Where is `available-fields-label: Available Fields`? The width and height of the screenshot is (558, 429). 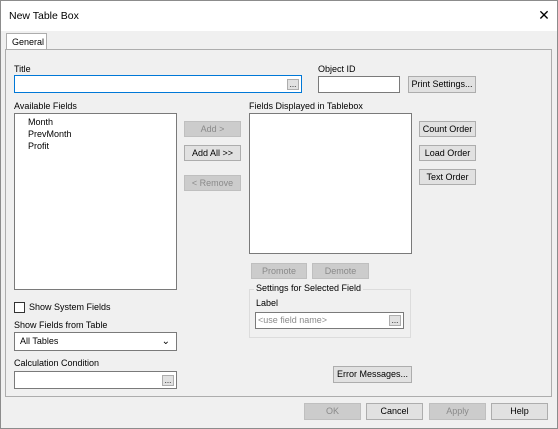
available-fields-label: Available Fields is located at coordinates (45, 106).